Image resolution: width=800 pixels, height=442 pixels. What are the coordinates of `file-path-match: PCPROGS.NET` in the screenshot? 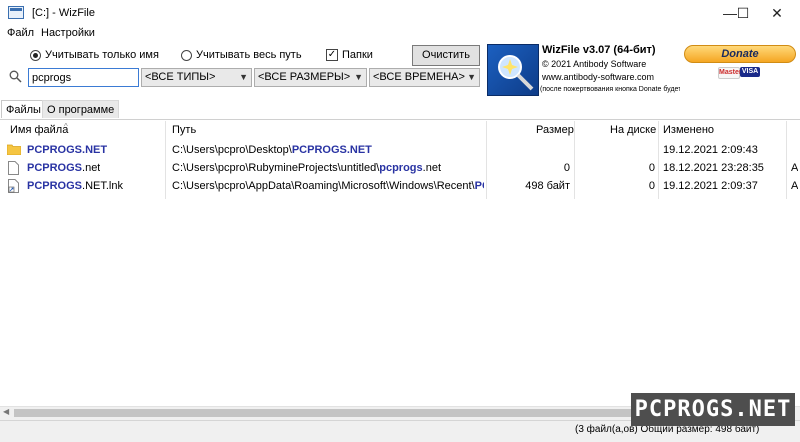 It's located at (331, 150).